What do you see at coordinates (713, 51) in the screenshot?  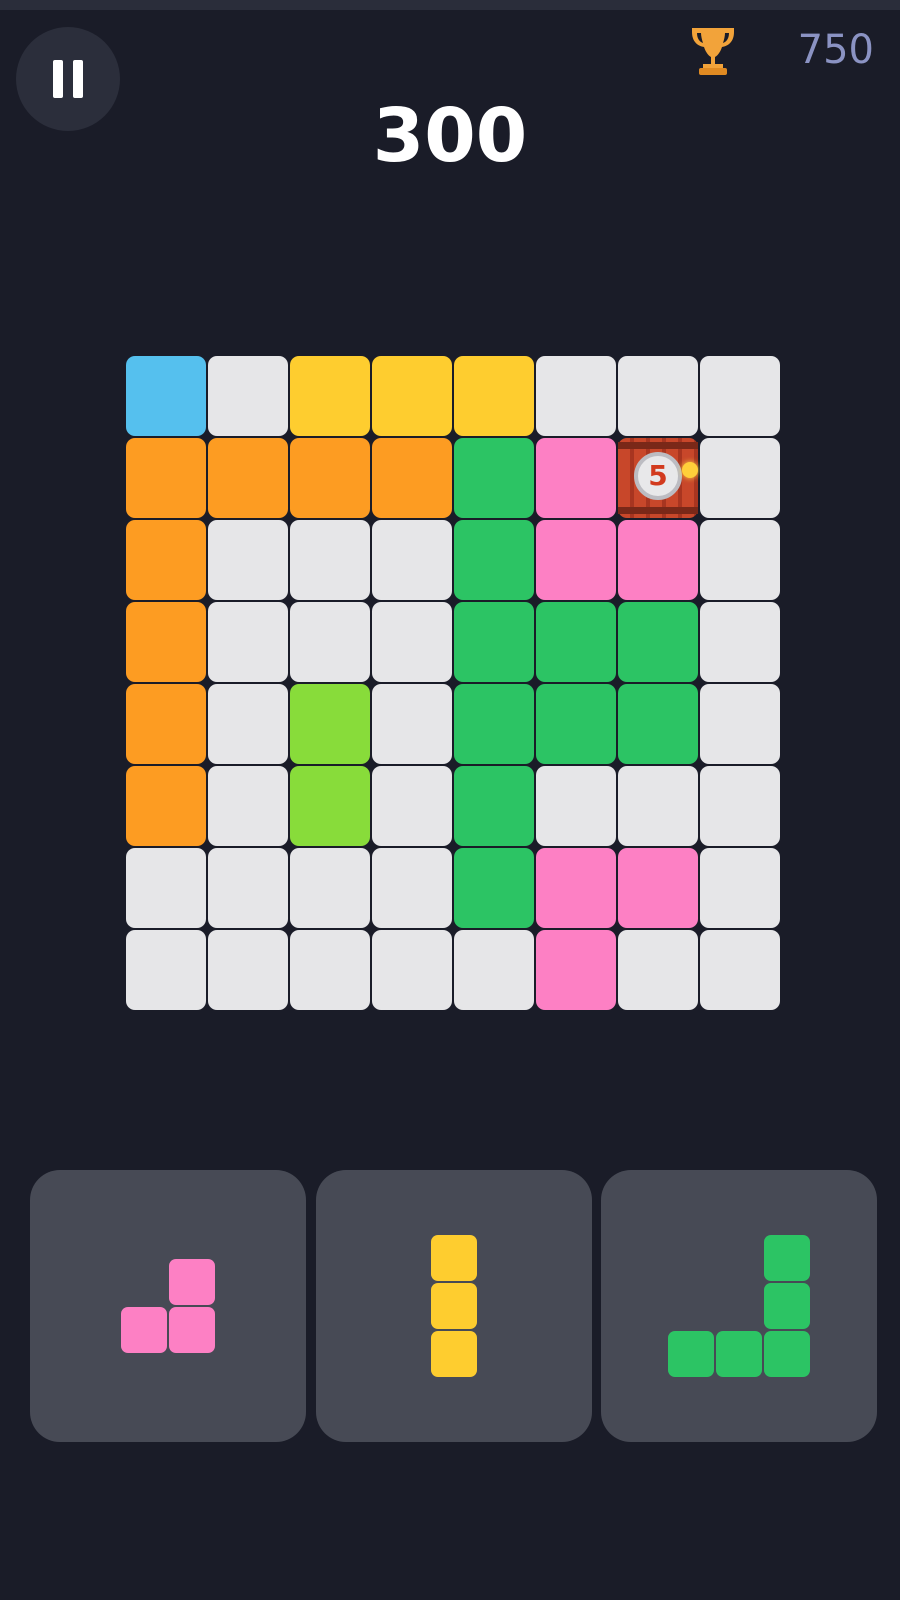 I see `trophy-icon` at bounding box center [713, 51].